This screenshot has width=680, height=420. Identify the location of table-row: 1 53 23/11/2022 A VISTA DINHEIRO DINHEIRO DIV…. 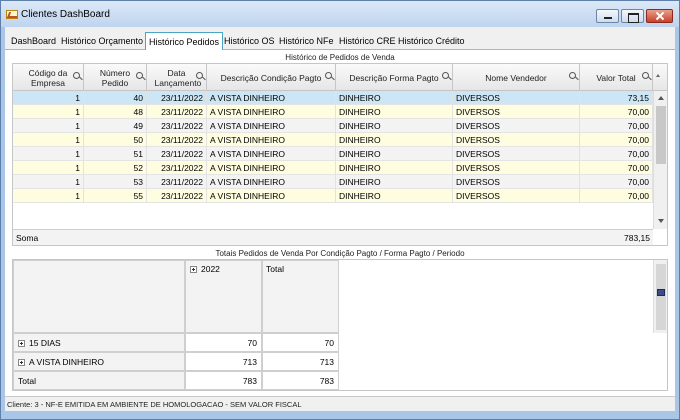
(333, 182).